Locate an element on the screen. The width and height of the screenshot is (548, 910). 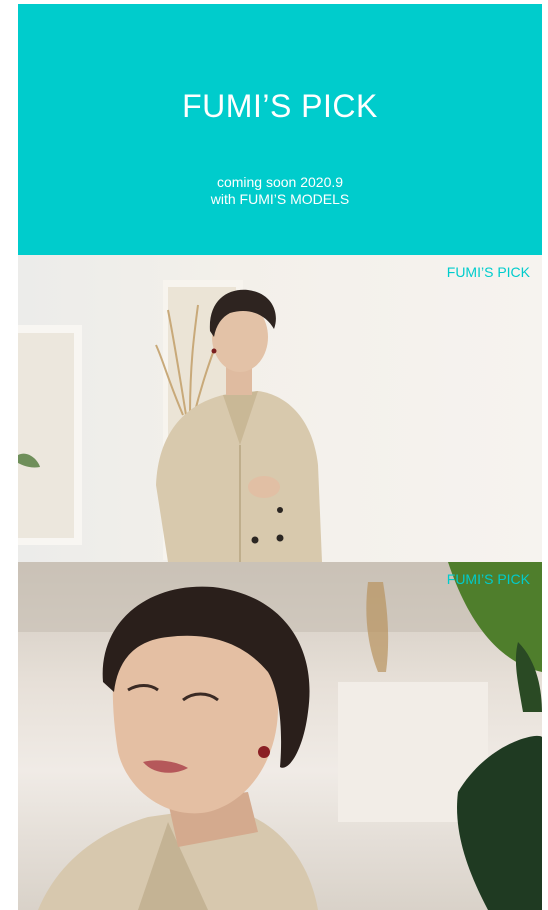
hero-coming-soon: coming soon 2020.9 is located at coordinates (280, 182).